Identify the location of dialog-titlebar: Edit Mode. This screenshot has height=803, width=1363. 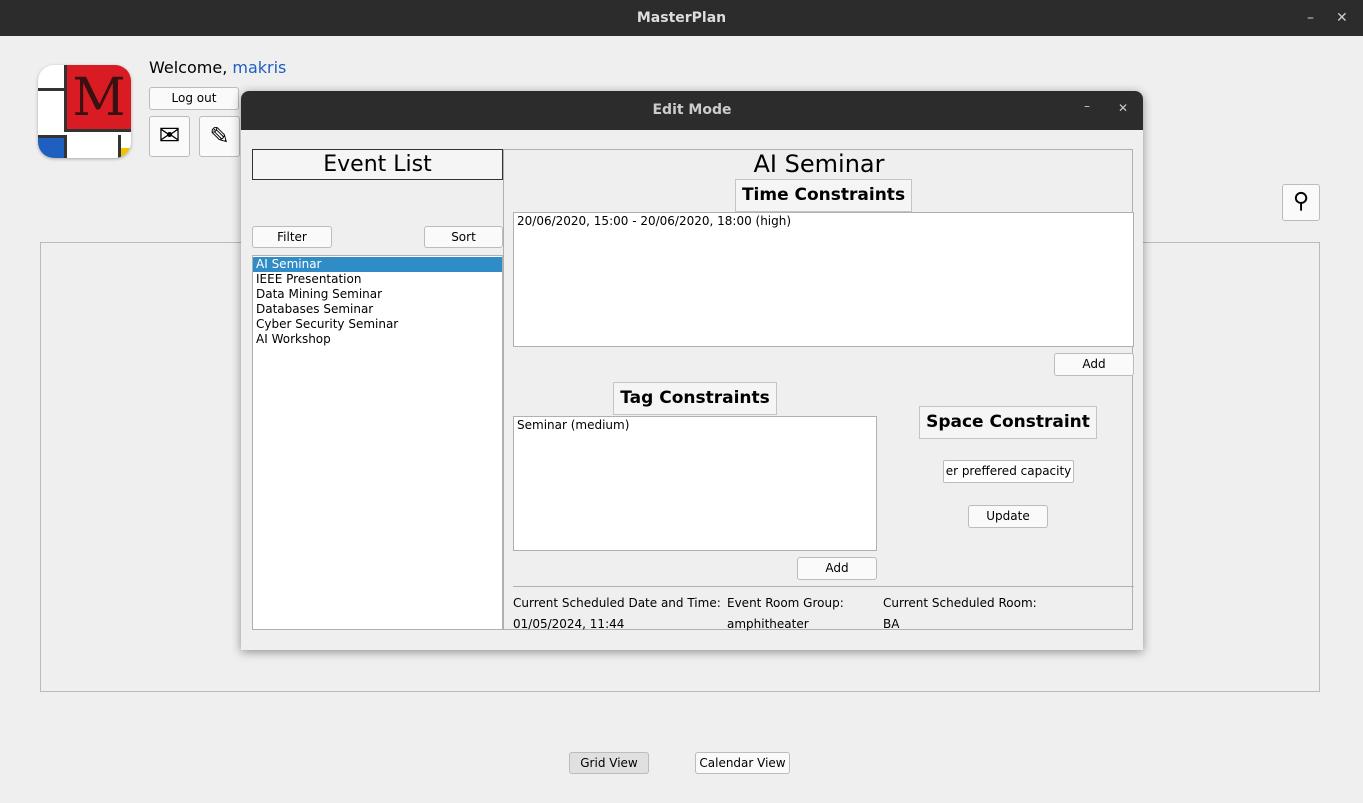
(692, 110).